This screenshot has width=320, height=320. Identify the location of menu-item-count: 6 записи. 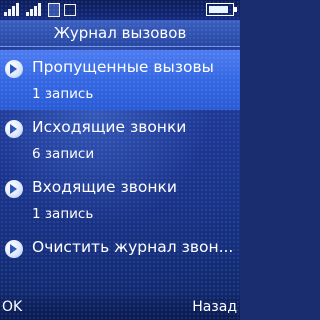
(63, 154).